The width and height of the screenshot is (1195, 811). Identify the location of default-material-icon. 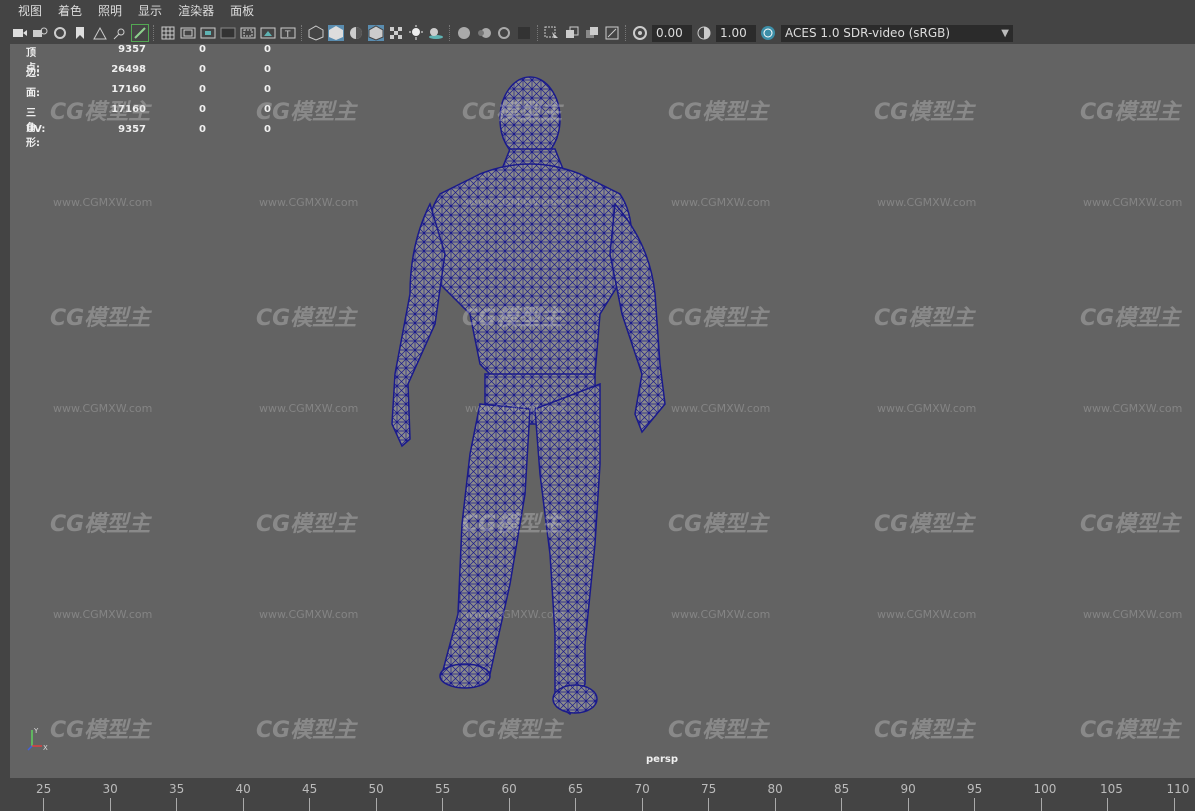
(356, 33).